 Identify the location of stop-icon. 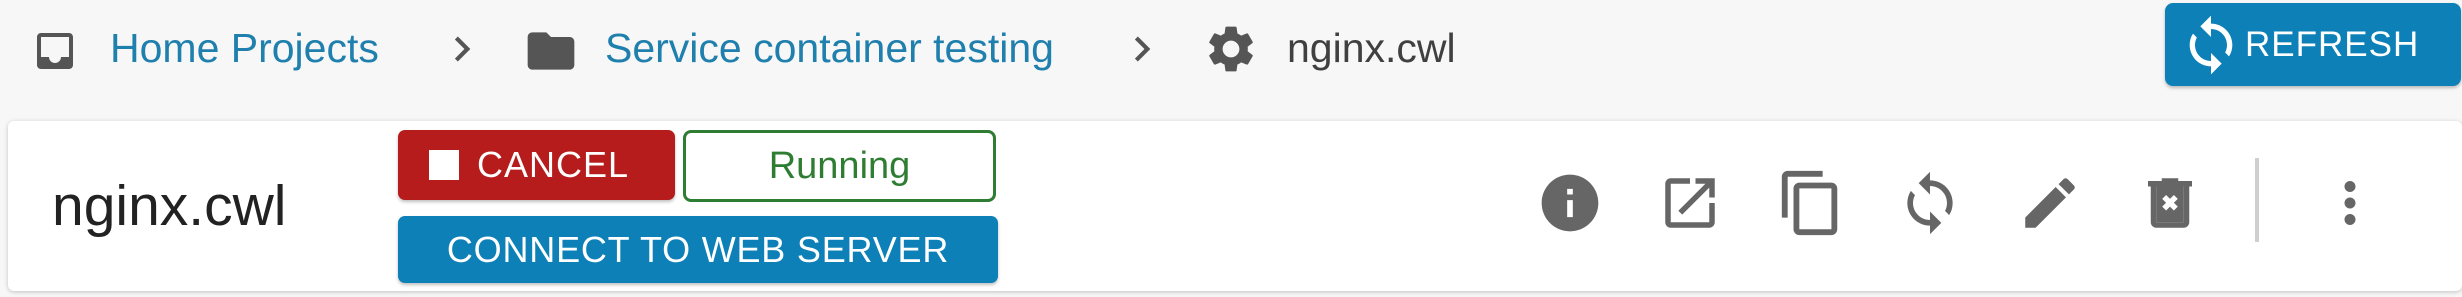
(444, 165).